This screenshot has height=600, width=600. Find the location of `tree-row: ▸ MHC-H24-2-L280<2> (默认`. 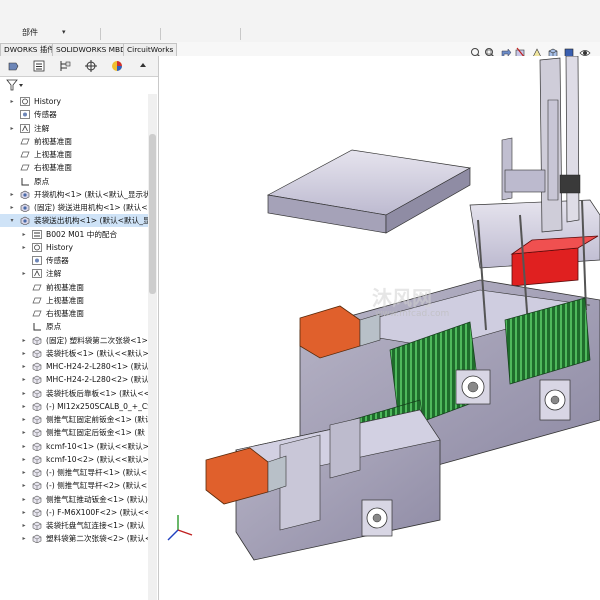

tree-row: ▸ MHC-H24-2-L280<2> (默认 is located at coordinates (74, 379).